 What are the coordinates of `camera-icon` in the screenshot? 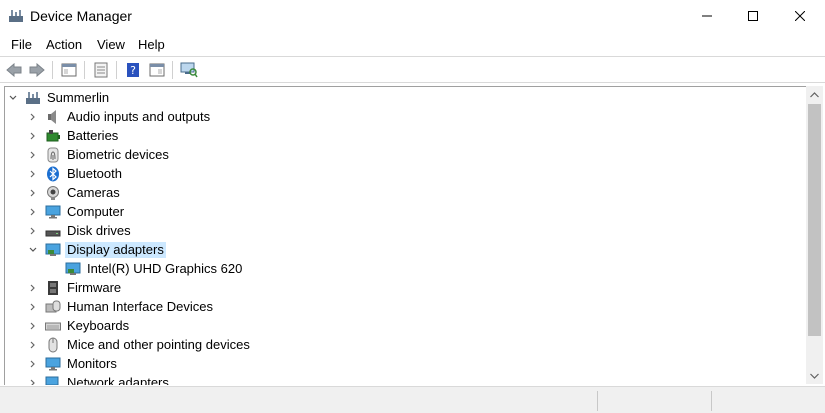 It's located at (53, 193).